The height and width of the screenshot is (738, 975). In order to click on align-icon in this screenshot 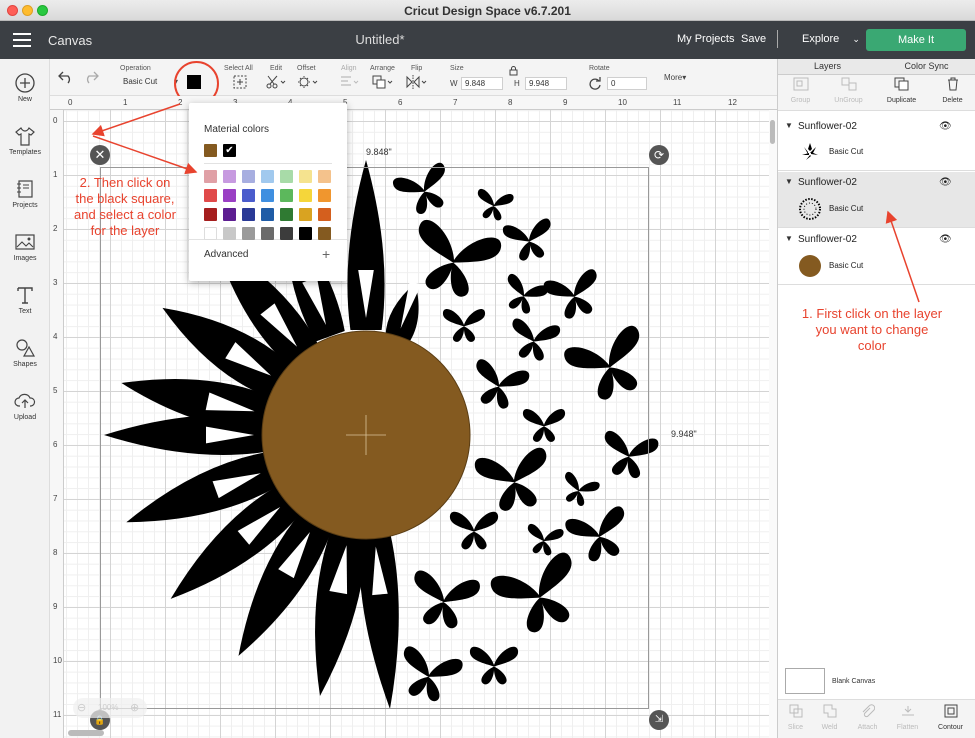, I will do `click(350, 82)`.